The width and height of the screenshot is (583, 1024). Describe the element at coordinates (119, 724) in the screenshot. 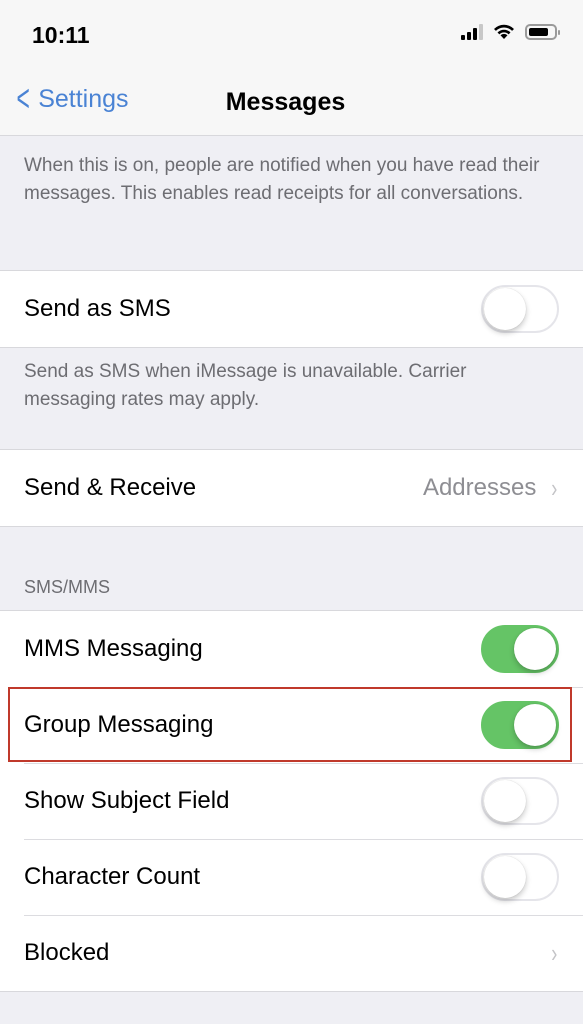

I see `group-messaging-label: Group Messaging` at that location.